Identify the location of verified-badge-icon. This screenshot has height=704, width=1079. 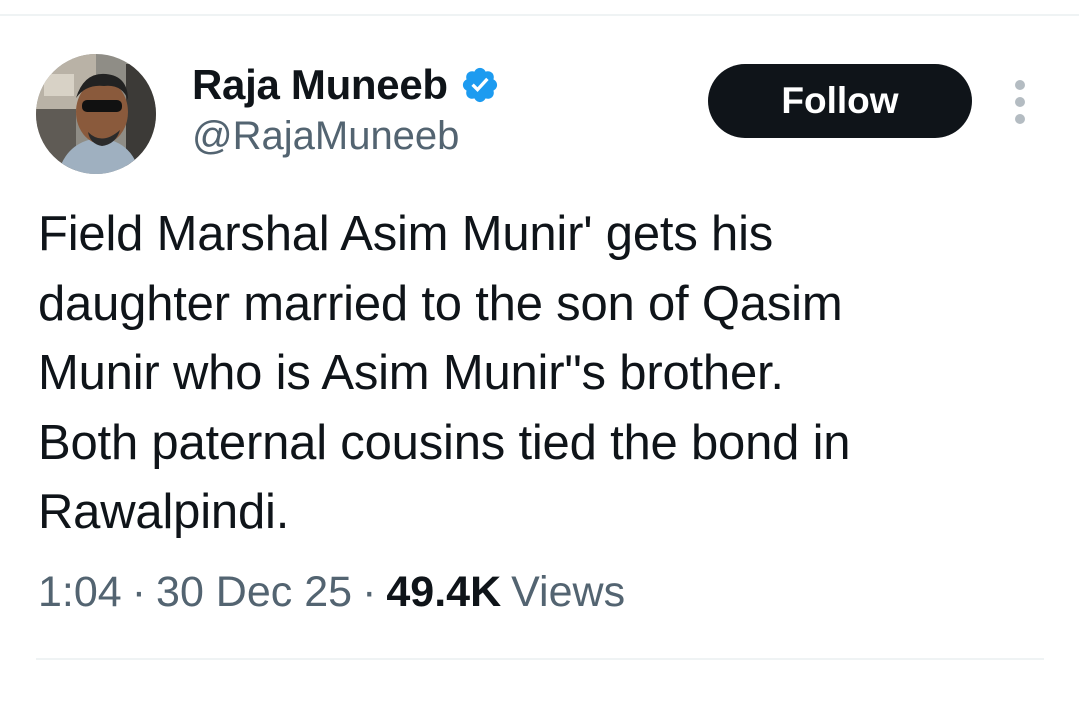
(480, 85).